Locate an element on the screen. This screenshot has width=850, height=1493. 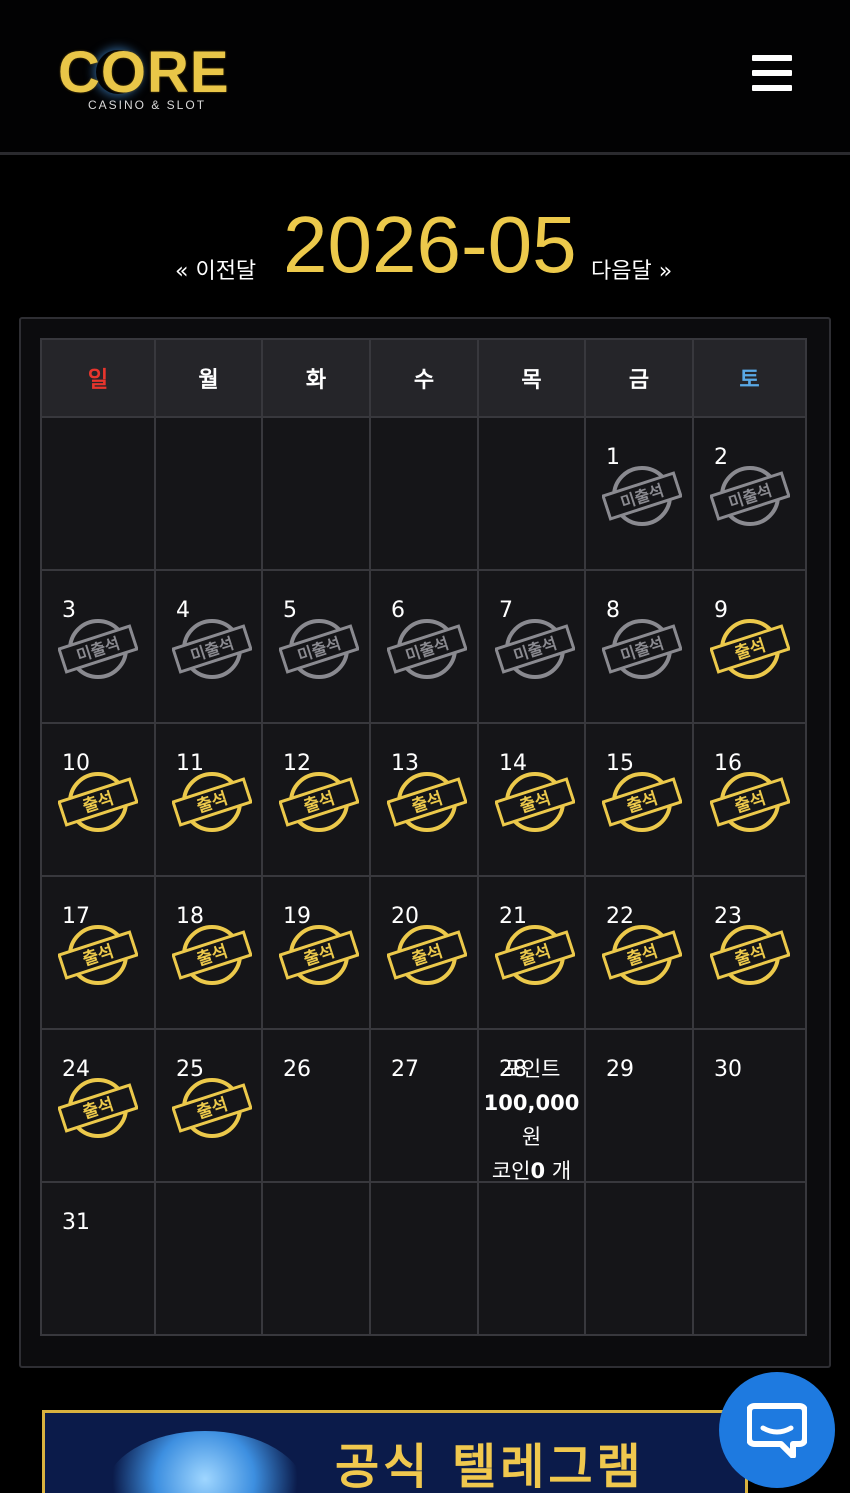
telegram-banner: 공식 텔레그램 is located at coordinates (395, 1451).